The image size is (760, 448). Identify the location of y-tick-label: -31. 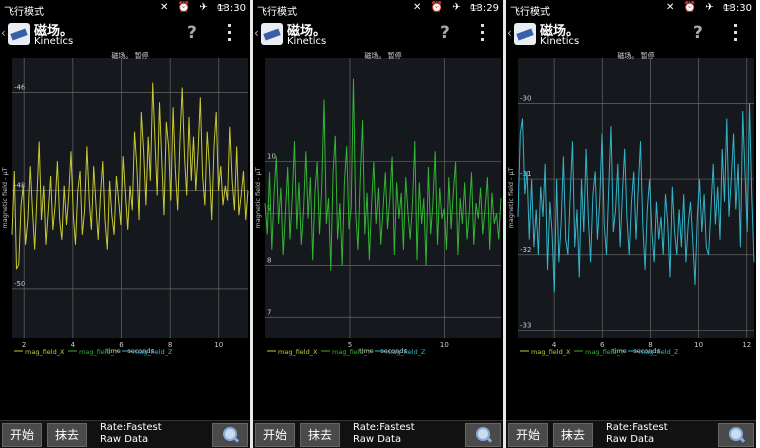
(525, 174).